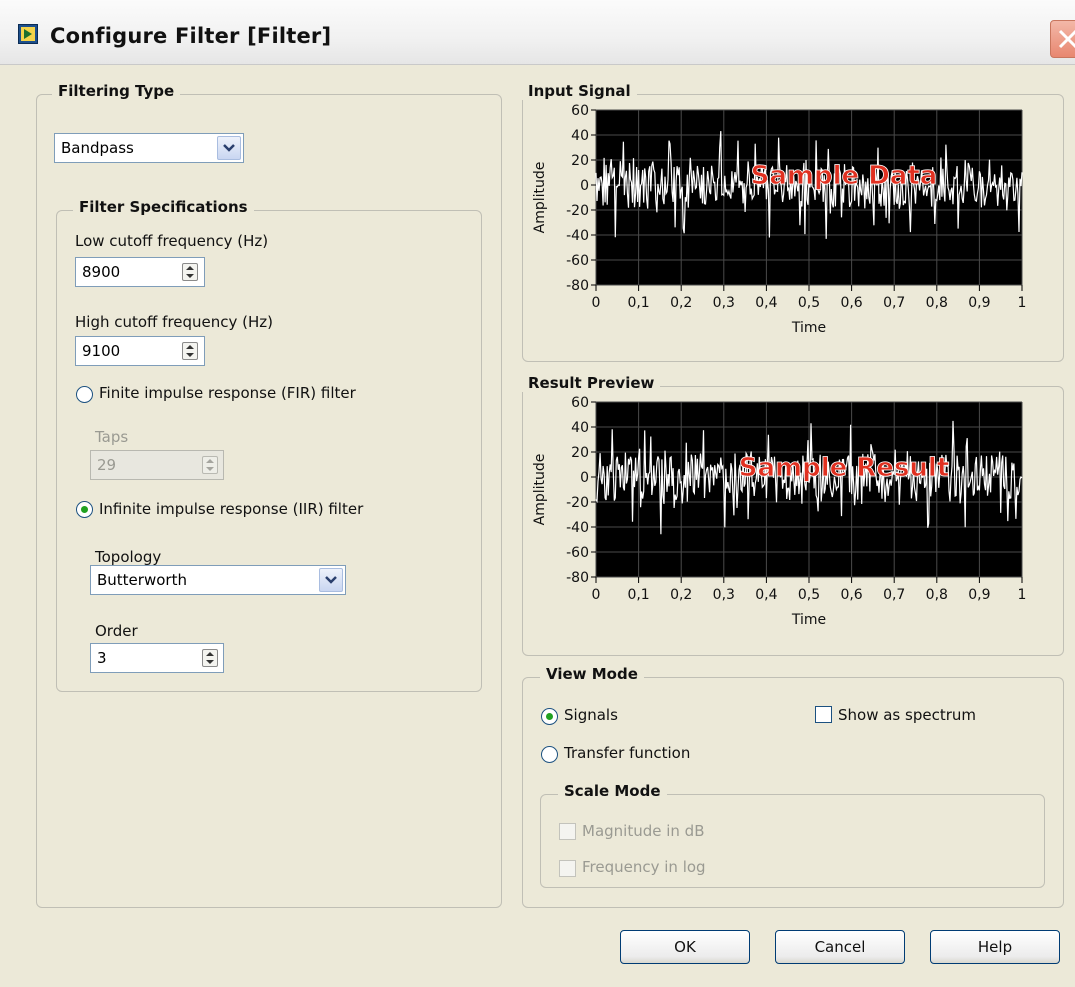 This screenshot has width=1075, height=987. I want to click on order-stepper, so click(210, 658).